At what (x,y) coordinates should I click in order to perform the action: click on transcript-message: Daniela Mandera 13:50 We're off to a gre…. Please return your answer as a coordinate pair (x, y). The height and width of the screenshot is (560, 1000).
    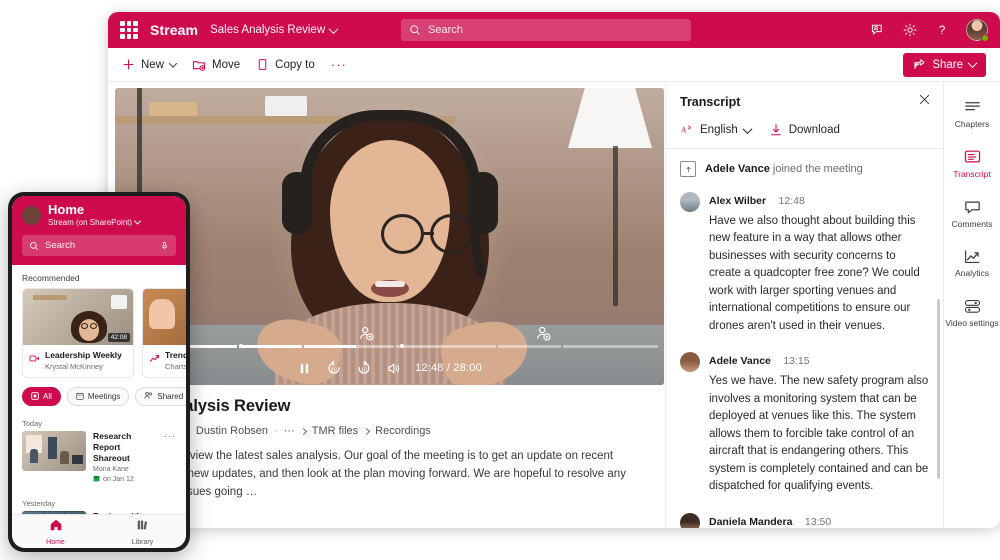
    Looking at the image, I should click on (804, 520).